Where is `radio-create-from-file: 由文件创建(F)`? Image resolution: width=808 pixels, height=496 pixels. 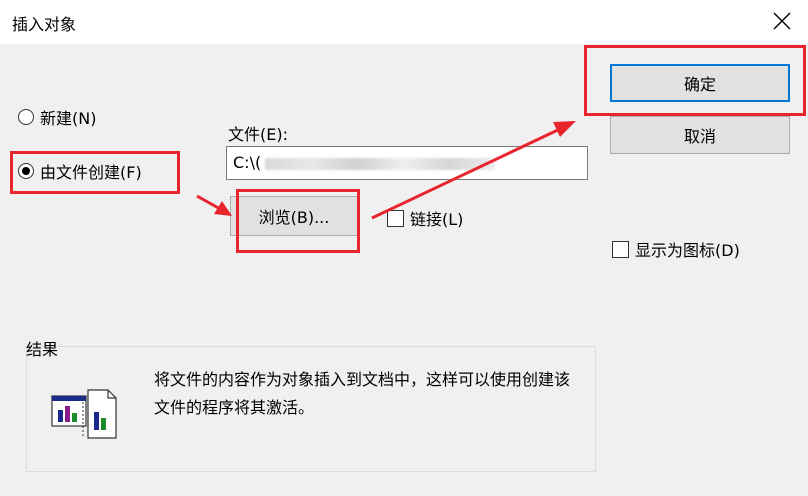
radio-create-from-file: 由文件创建(F) is located at coordinates (80, 171).